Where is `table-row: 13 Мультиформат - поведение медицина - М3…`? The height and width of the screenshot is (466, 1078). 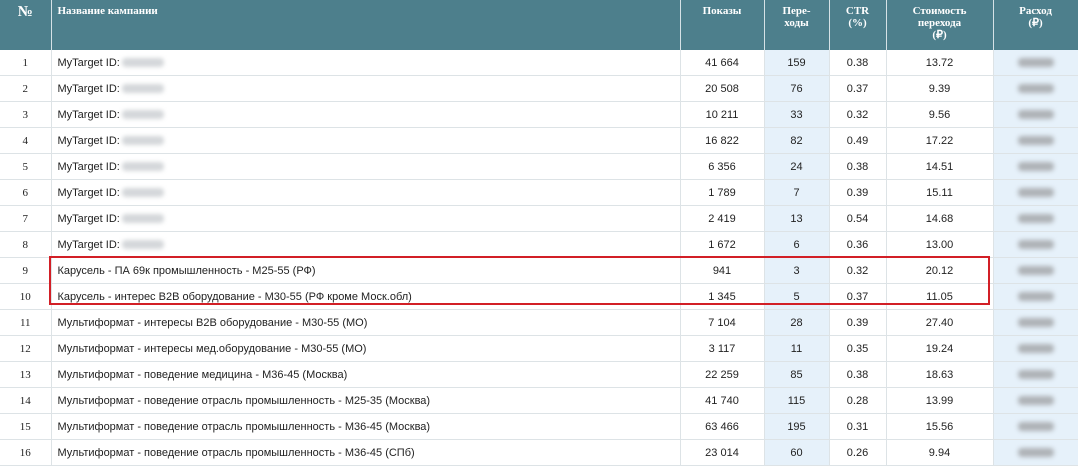
table-row: 13 Мультиформат - поведение медицина - М3… is located at coordinates (539, 374).